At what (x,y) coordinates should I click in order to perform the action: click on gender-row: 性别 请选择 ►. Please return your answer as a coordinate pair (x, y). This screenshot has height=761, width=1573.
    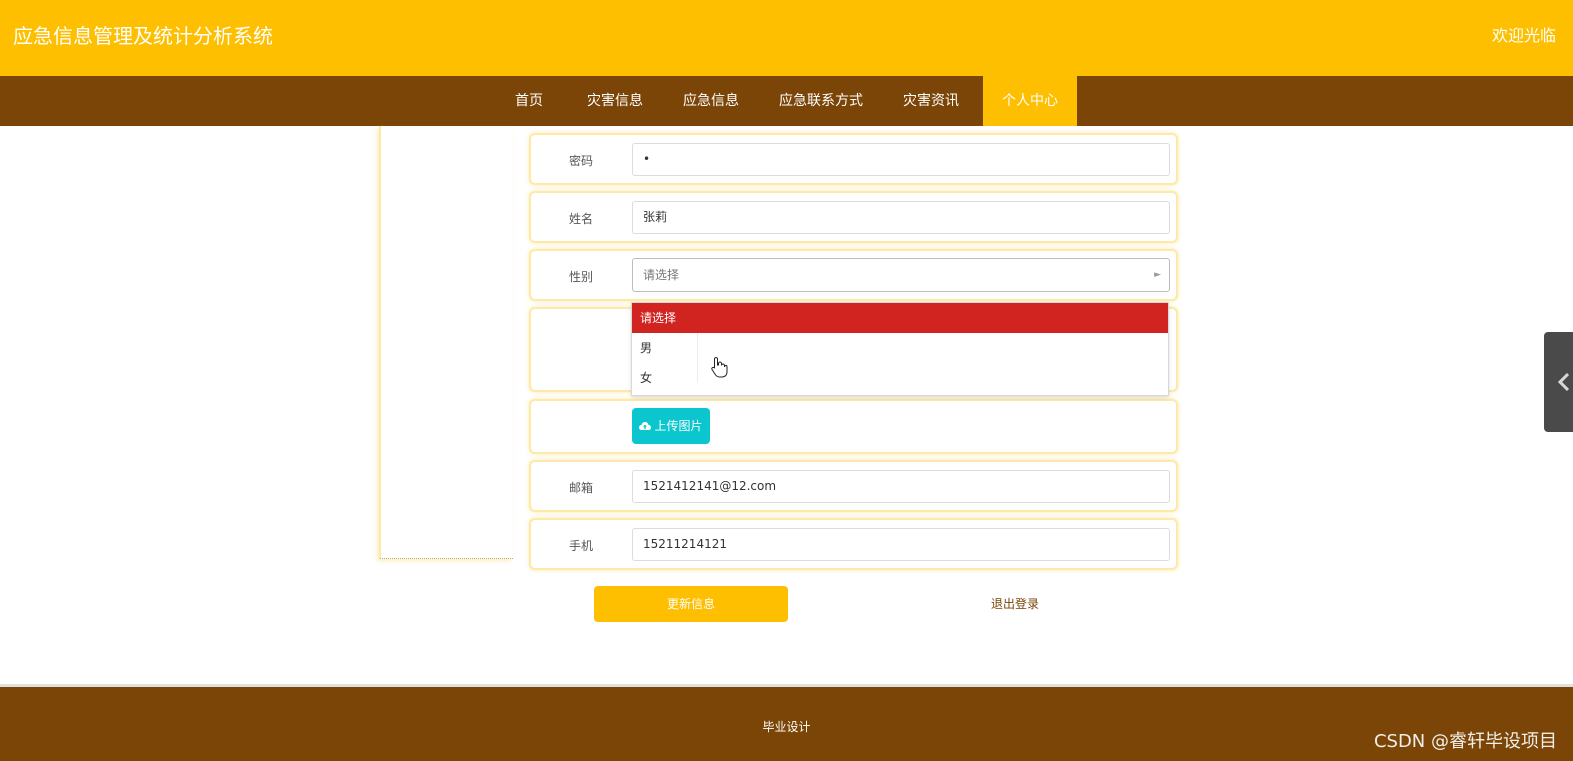
    Looking at the image, I should click on (853, 275).